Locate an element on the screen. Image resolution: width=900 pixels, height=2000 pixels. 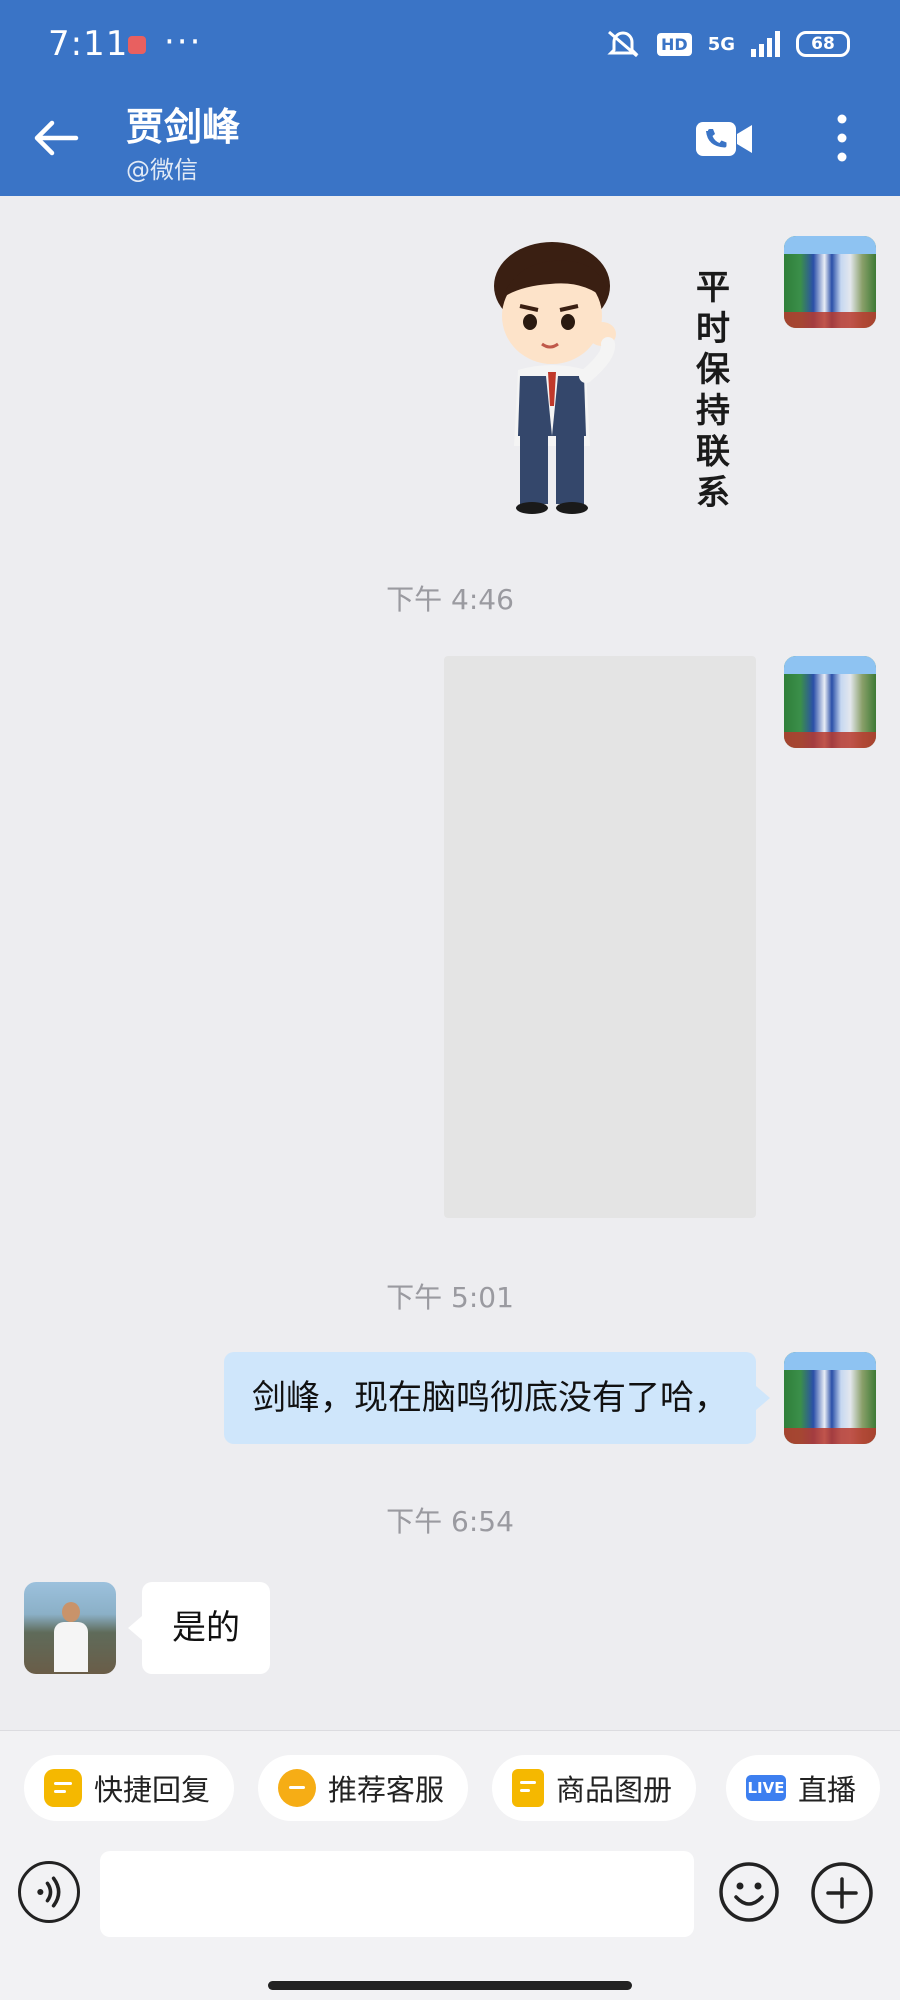
status-time: 7:11 is located at coordinates (88, 44).